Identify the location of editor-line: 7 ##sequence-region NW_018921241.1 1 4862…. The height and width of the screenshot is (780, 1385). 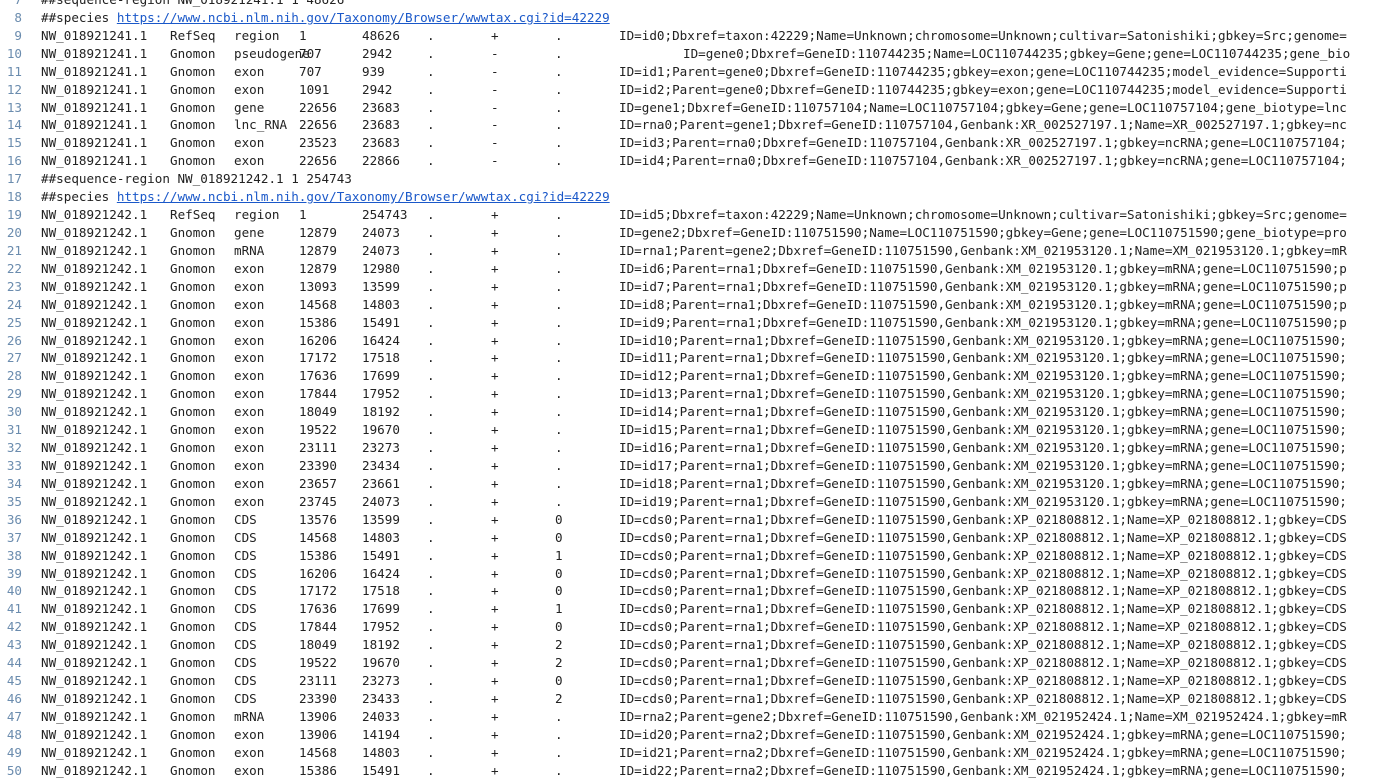
(692, 4).